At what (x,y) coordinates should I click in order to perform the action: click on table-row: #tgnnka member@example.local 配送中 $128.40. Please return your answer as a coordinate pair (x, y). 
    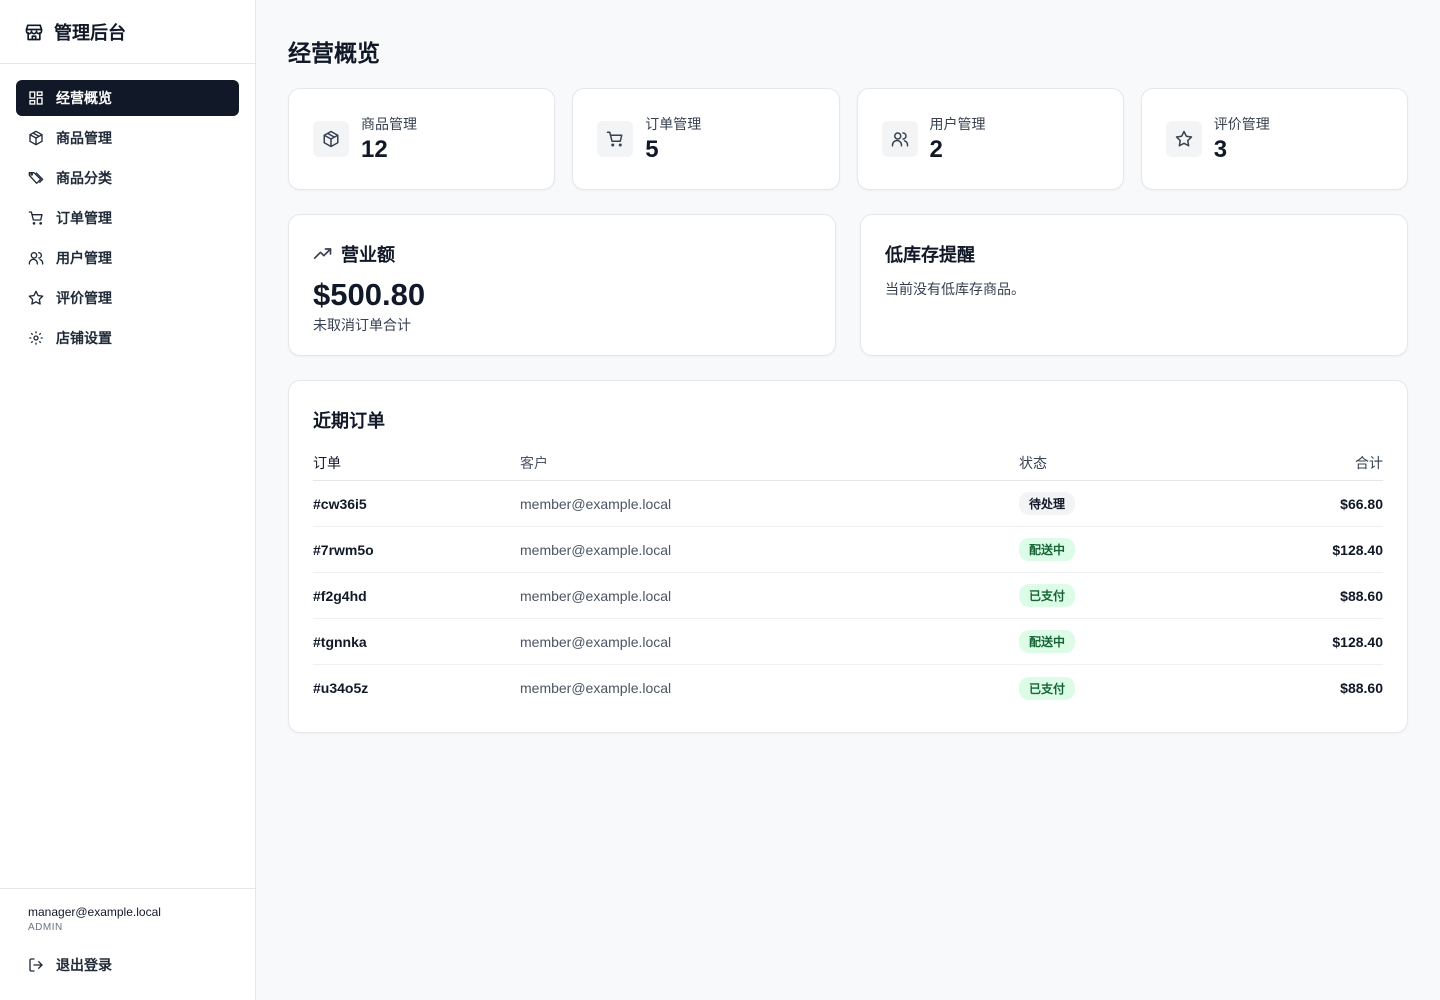
    Looking at the image, I should click on (848, 642).